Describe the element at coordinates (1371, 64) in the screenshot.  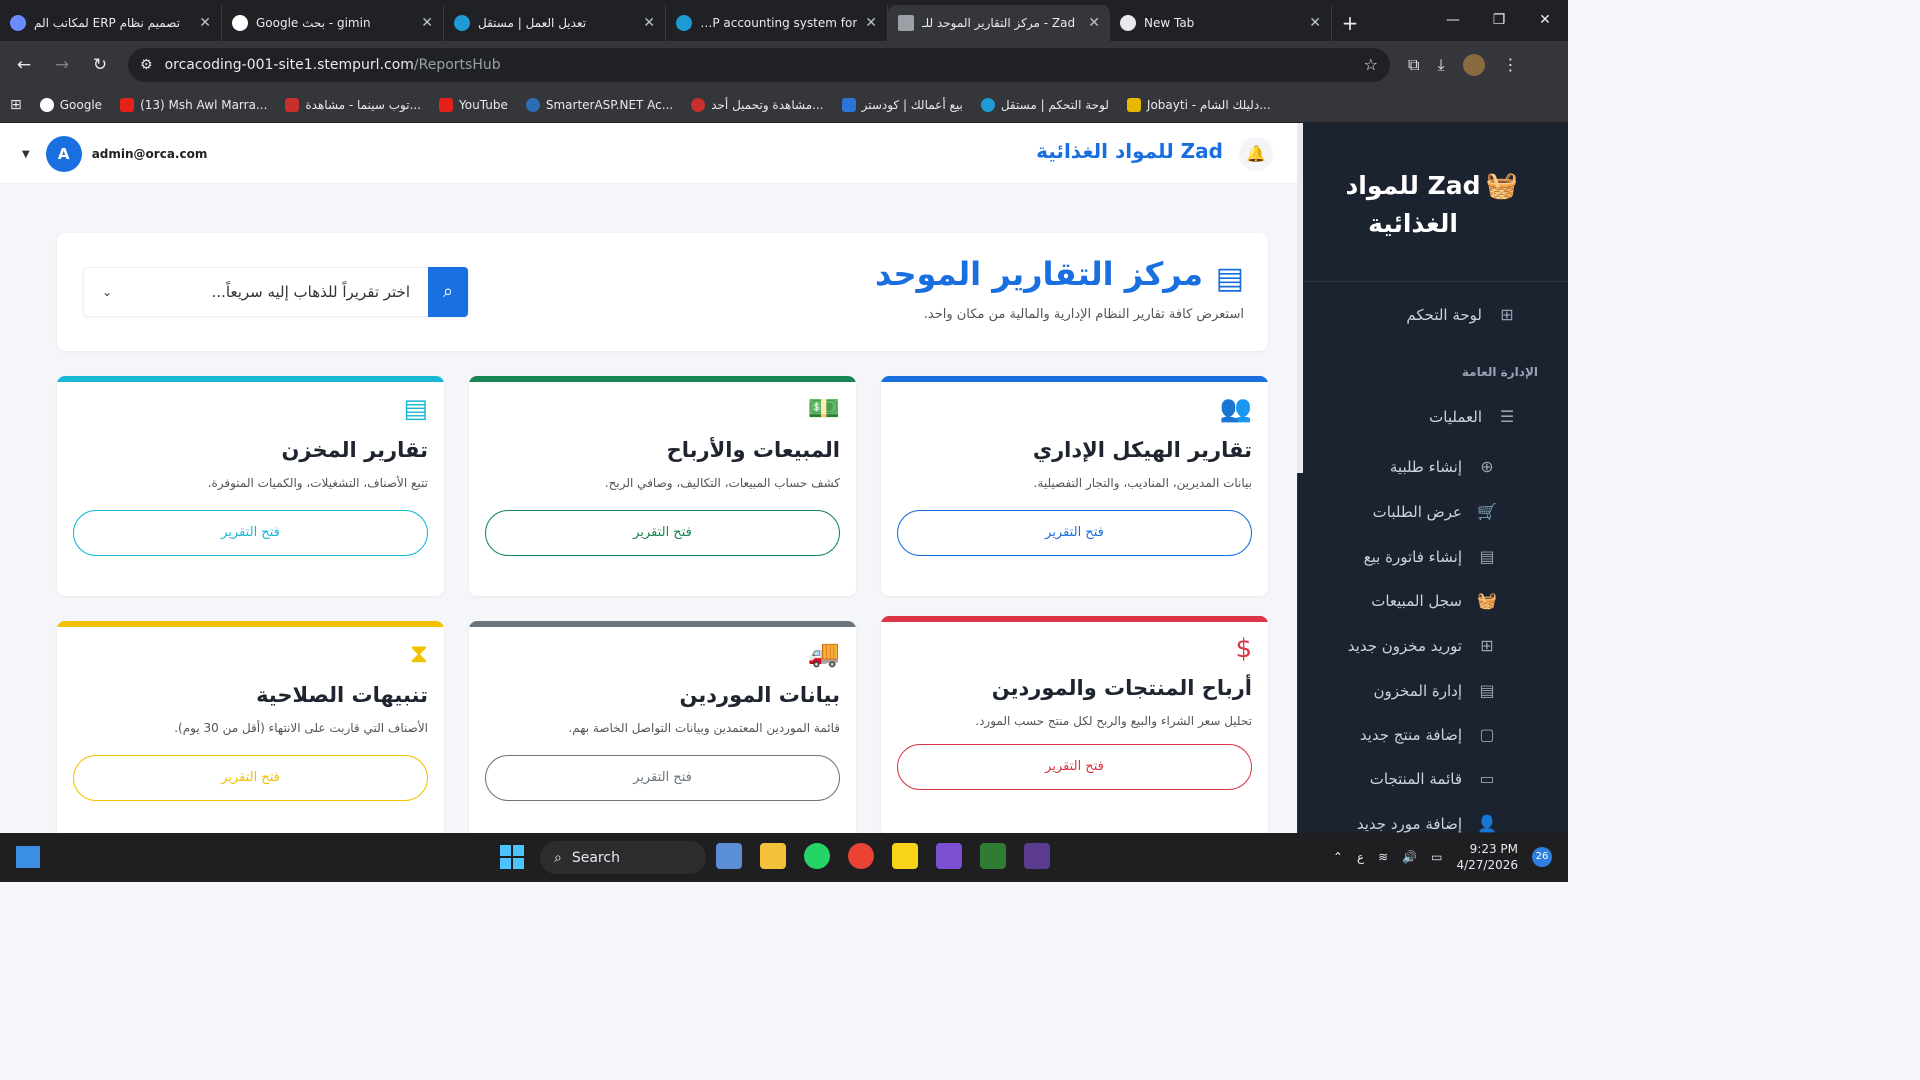
I see `bookmark-star-icon: ☆` at that location.